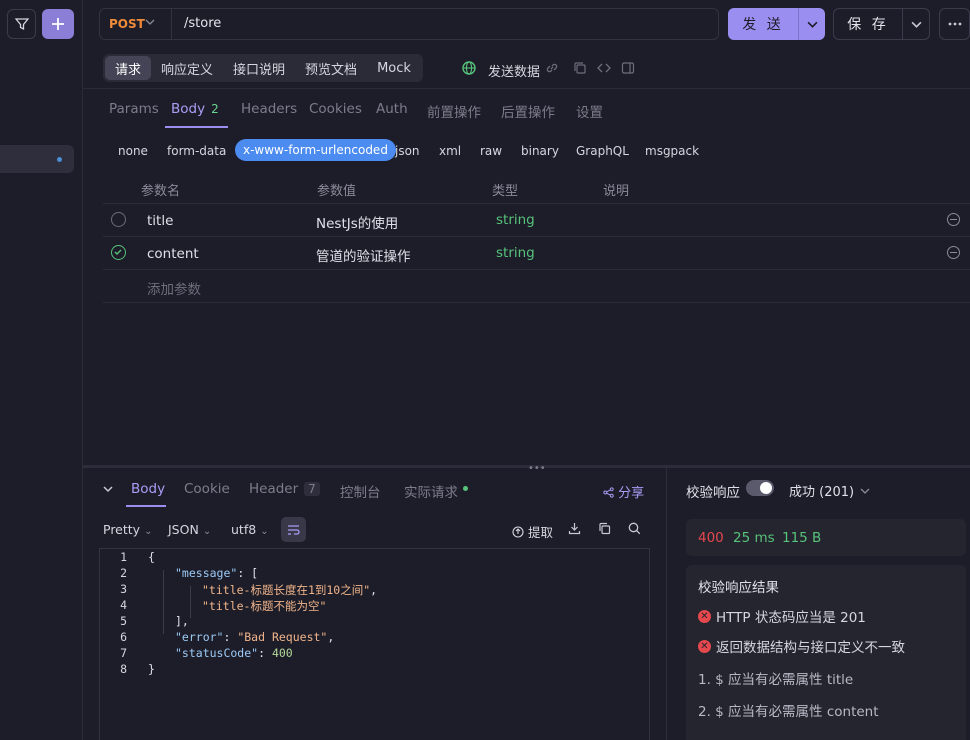 This screenshot has width=970, height=740. Describe the element at coordinates (259, 68) in the screenshot. I see `tab-api-description: 接口说明` at that location.